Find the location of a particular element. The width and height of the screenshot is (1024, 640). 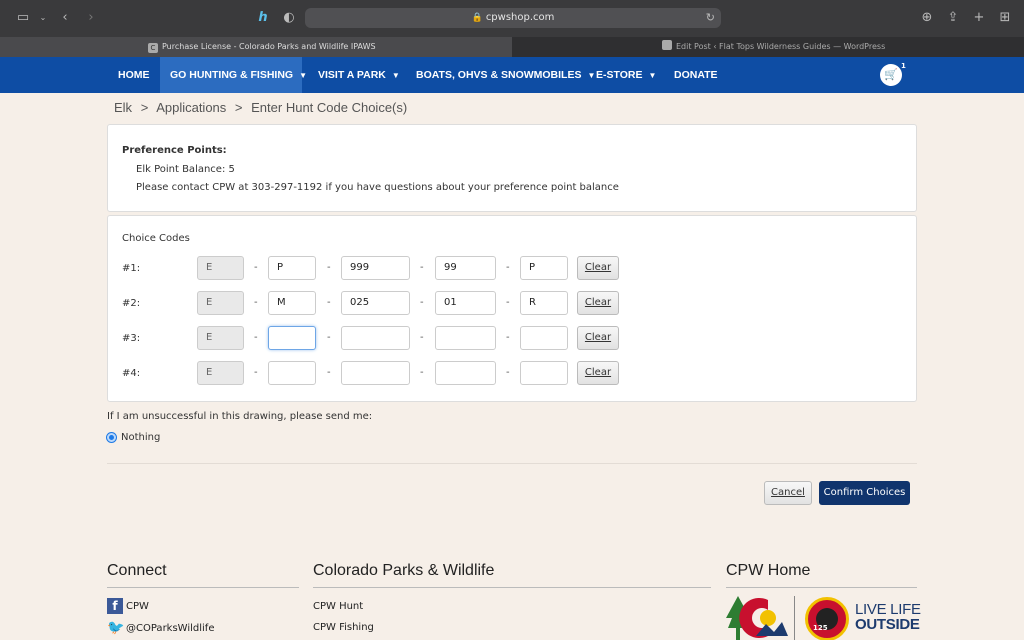

new-tab-icon: + is located at coordinates (979, 18).